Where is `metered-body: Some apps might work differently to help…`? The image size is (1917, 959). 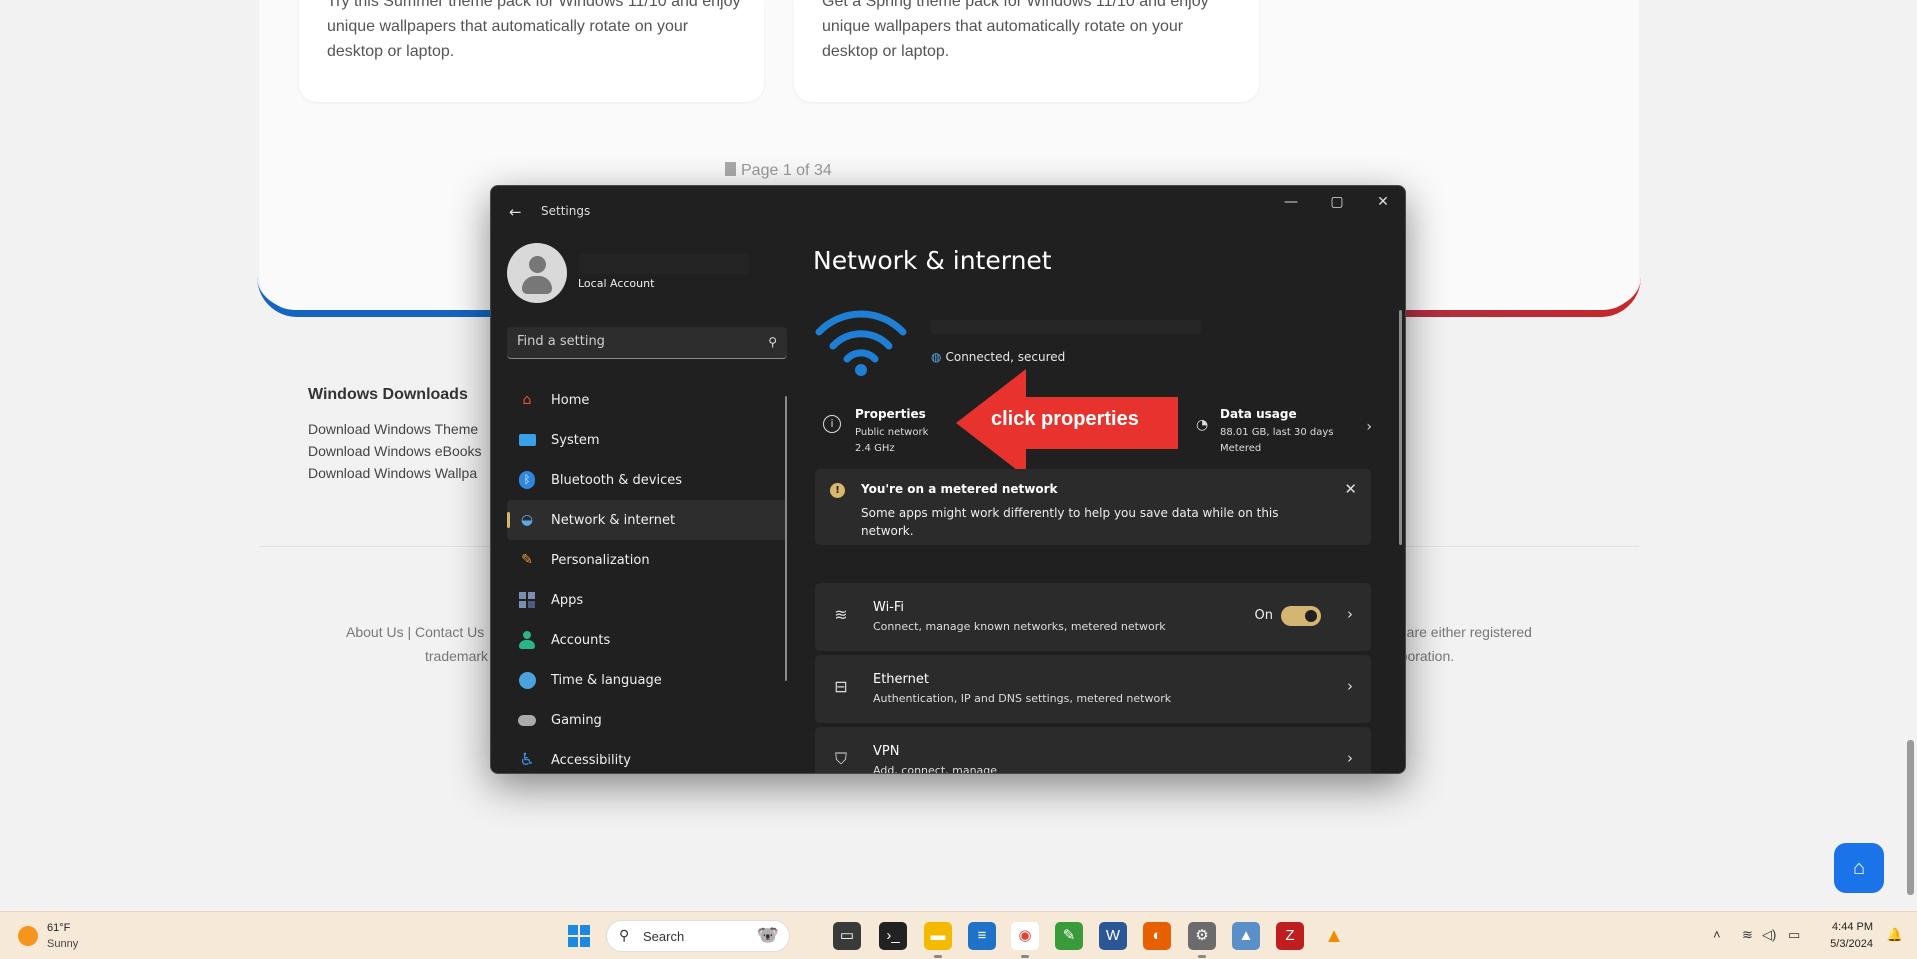
metered-body: Some apps might work differently to help… is located at coordinates (1070, 522).